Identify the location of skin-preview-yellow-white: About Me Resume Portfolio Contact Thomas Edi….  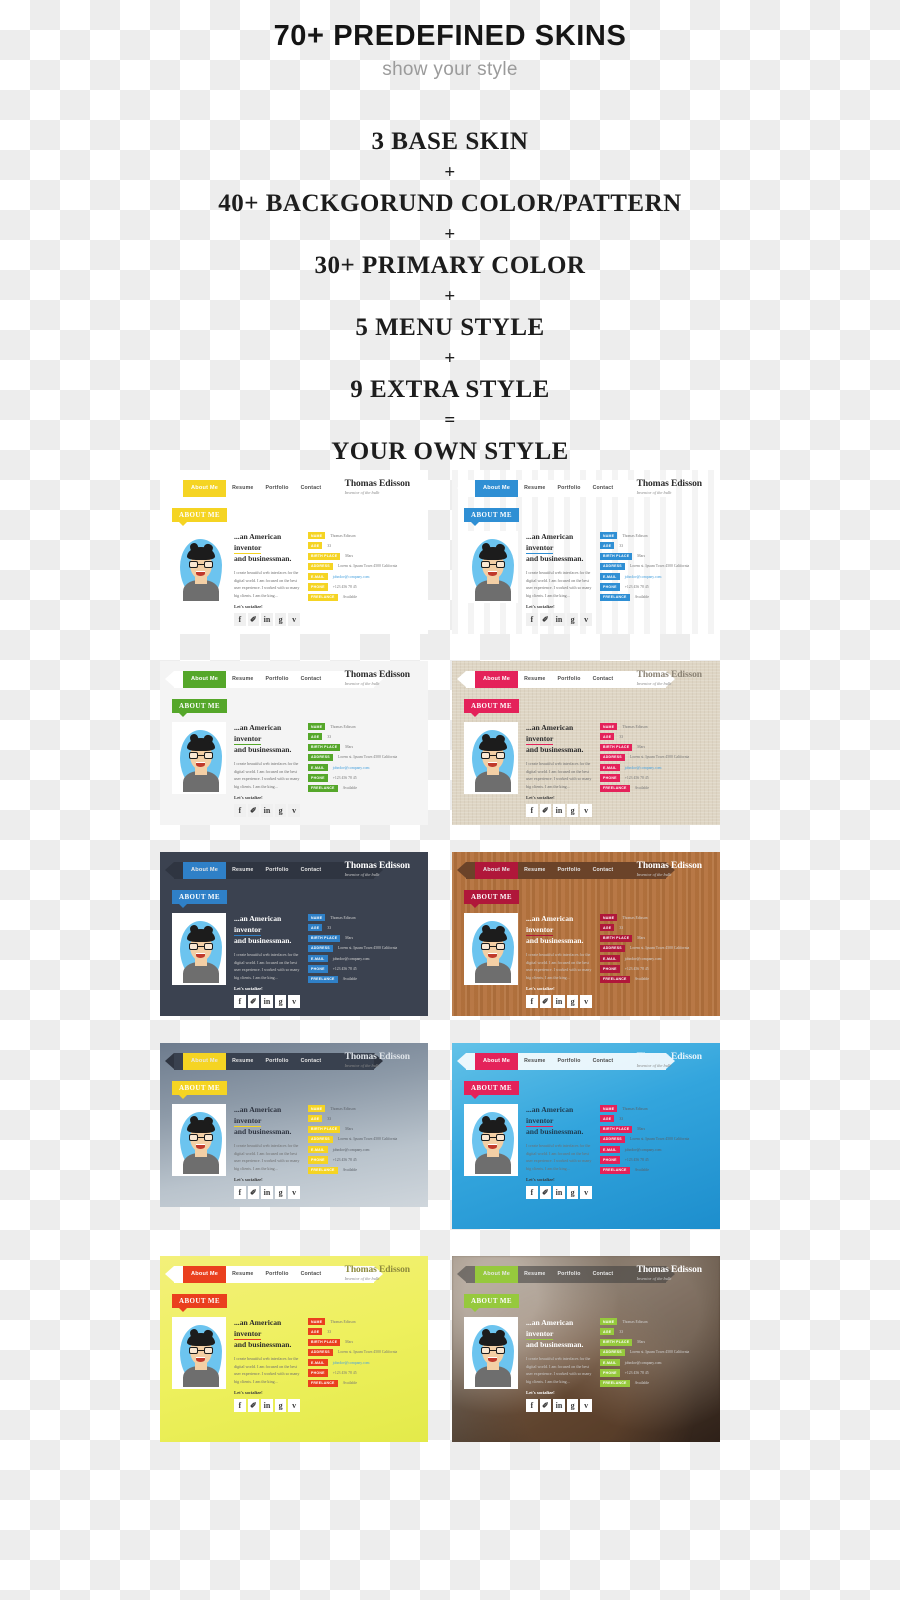
(294, 552).